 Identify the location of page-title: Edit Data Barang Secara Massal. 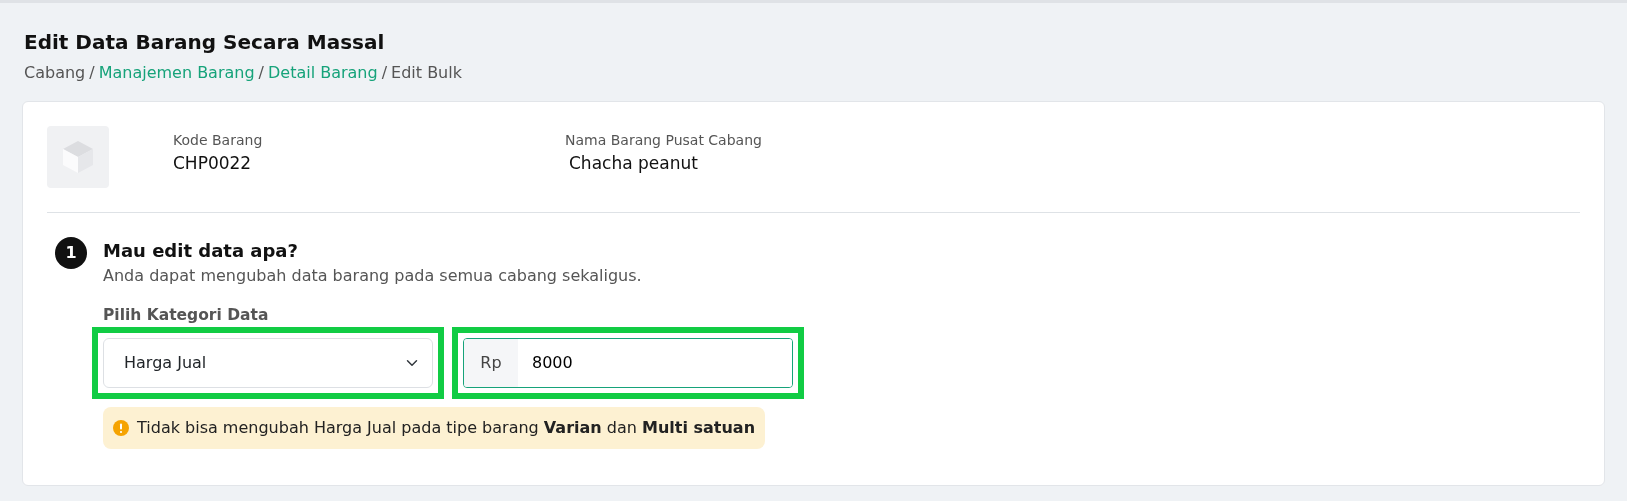
(205, 42).